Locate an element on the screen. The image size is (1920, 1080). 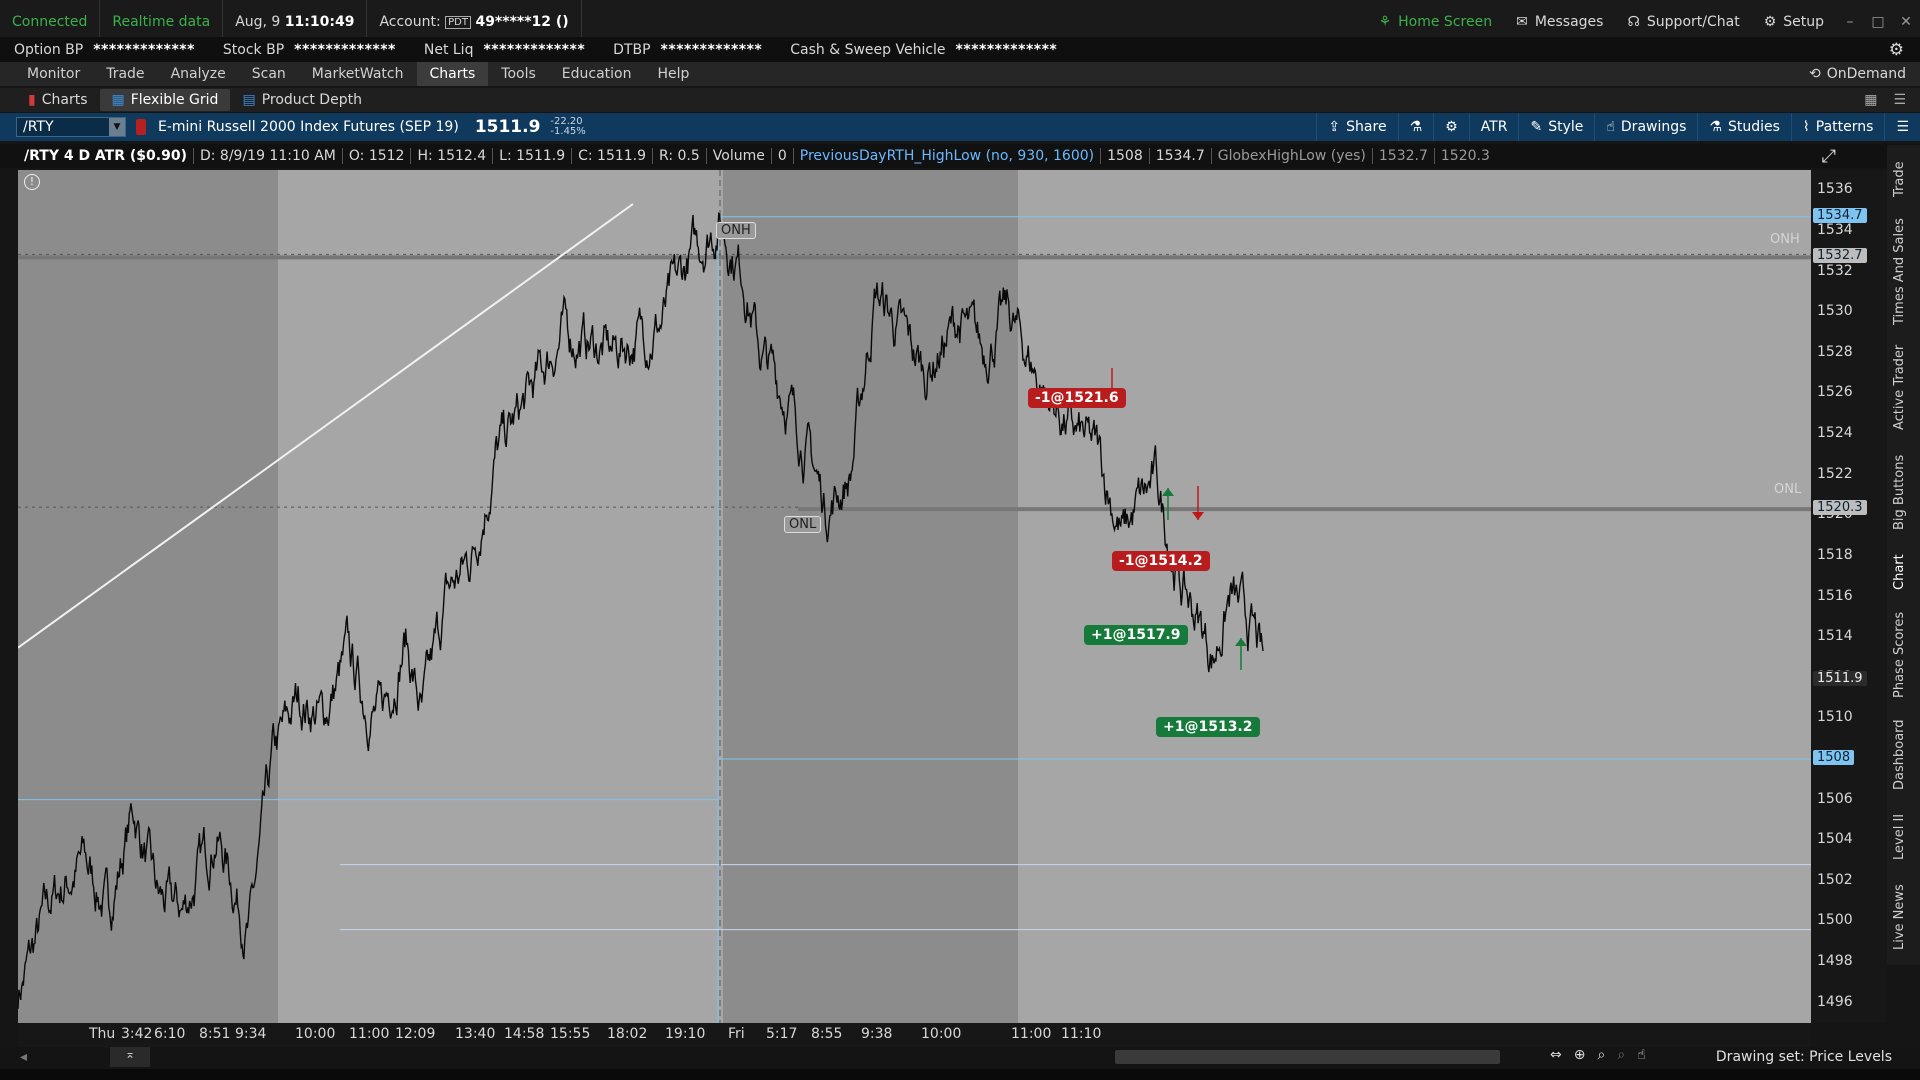
drawings-button: ☝ Drawings is located at coordinates (1645, 127).